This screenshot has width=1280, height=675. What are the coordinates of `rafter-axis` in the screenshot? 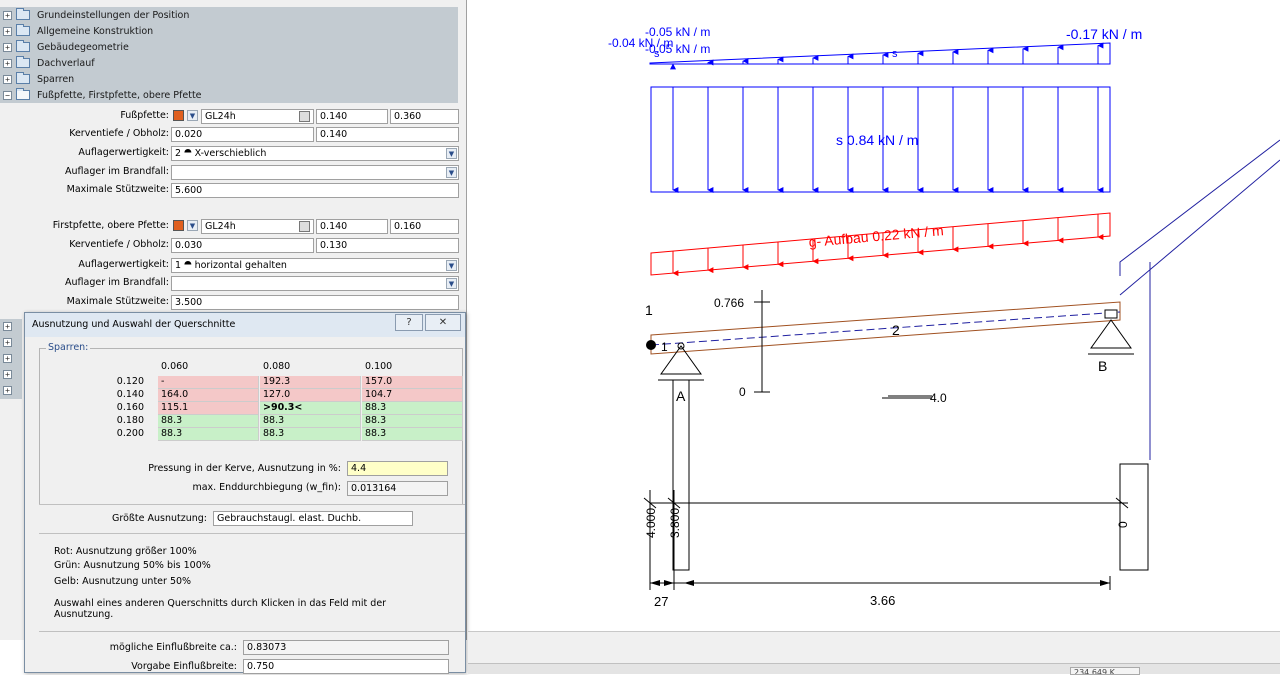 It's located at (885, 328).